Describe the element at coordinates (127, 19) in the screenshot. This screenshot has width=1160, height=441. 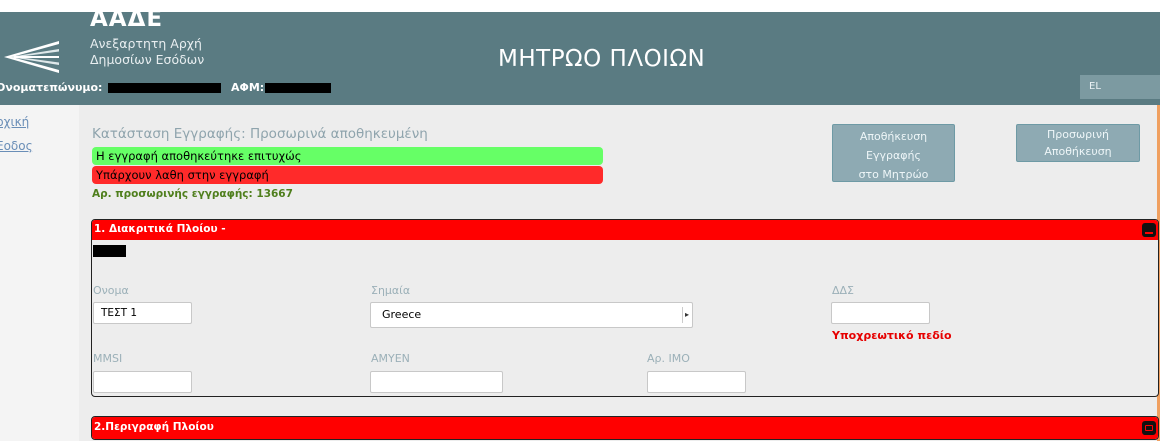
I see `logo-title: ΑΑΔΕ` at that location.